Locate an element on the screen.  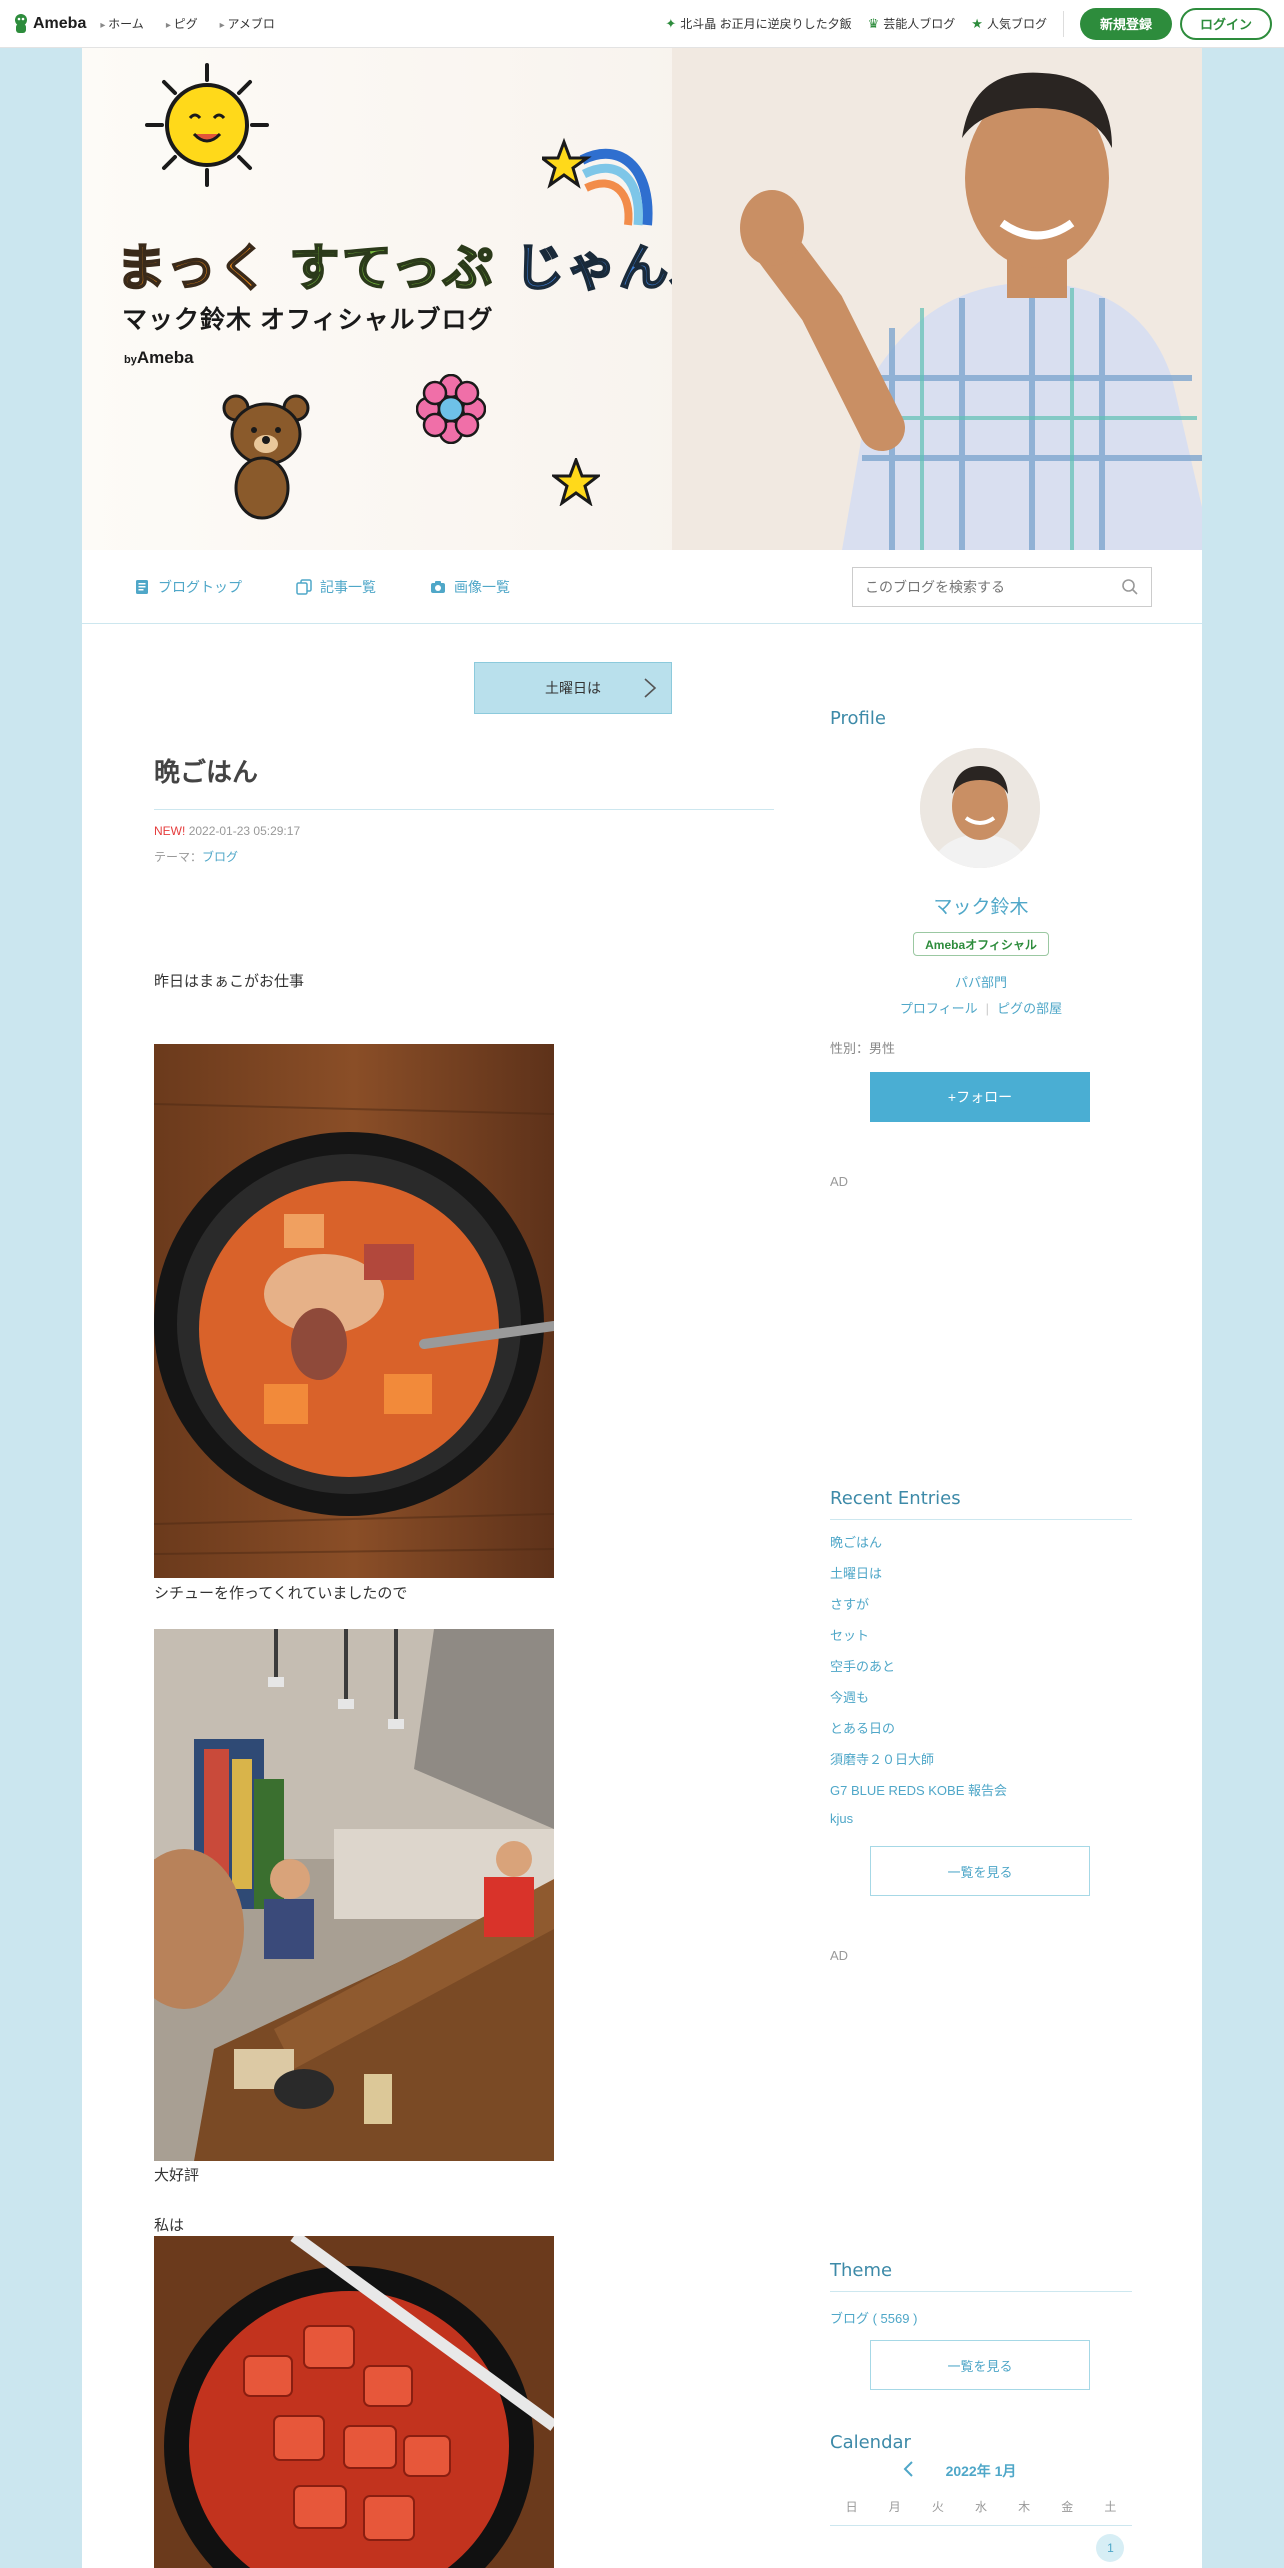
banner-title: まっく すてっぷ じゃんぷ is located at coordinates (418, 264).